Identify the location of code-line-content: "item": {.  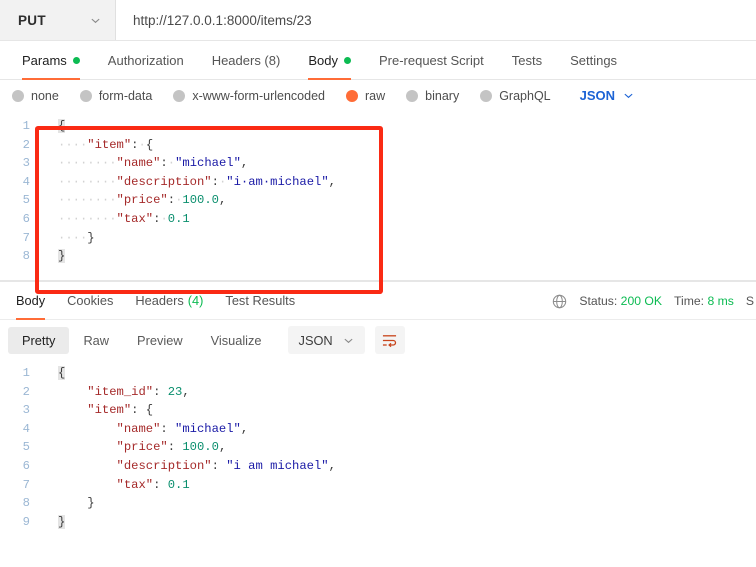
(400, 410).